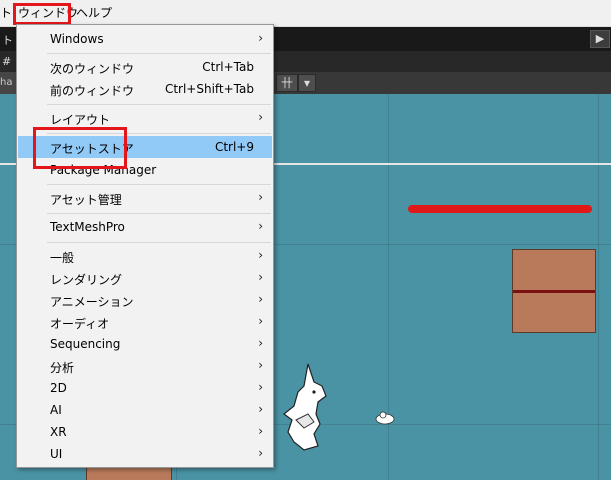 The image size is (611, 480). Describe the element at coordinates (92, 69) in the screenshot. I see `menu-item-label: 次のウィンドウ` at that location.